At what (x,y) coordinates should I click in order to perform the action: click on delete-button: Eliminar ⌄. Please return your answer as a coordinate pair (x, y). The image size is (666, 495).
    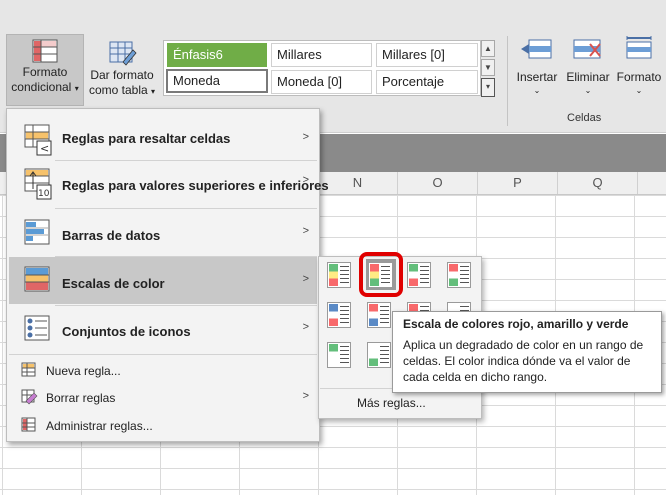
    Looking at the image, I should click on (588, 67).